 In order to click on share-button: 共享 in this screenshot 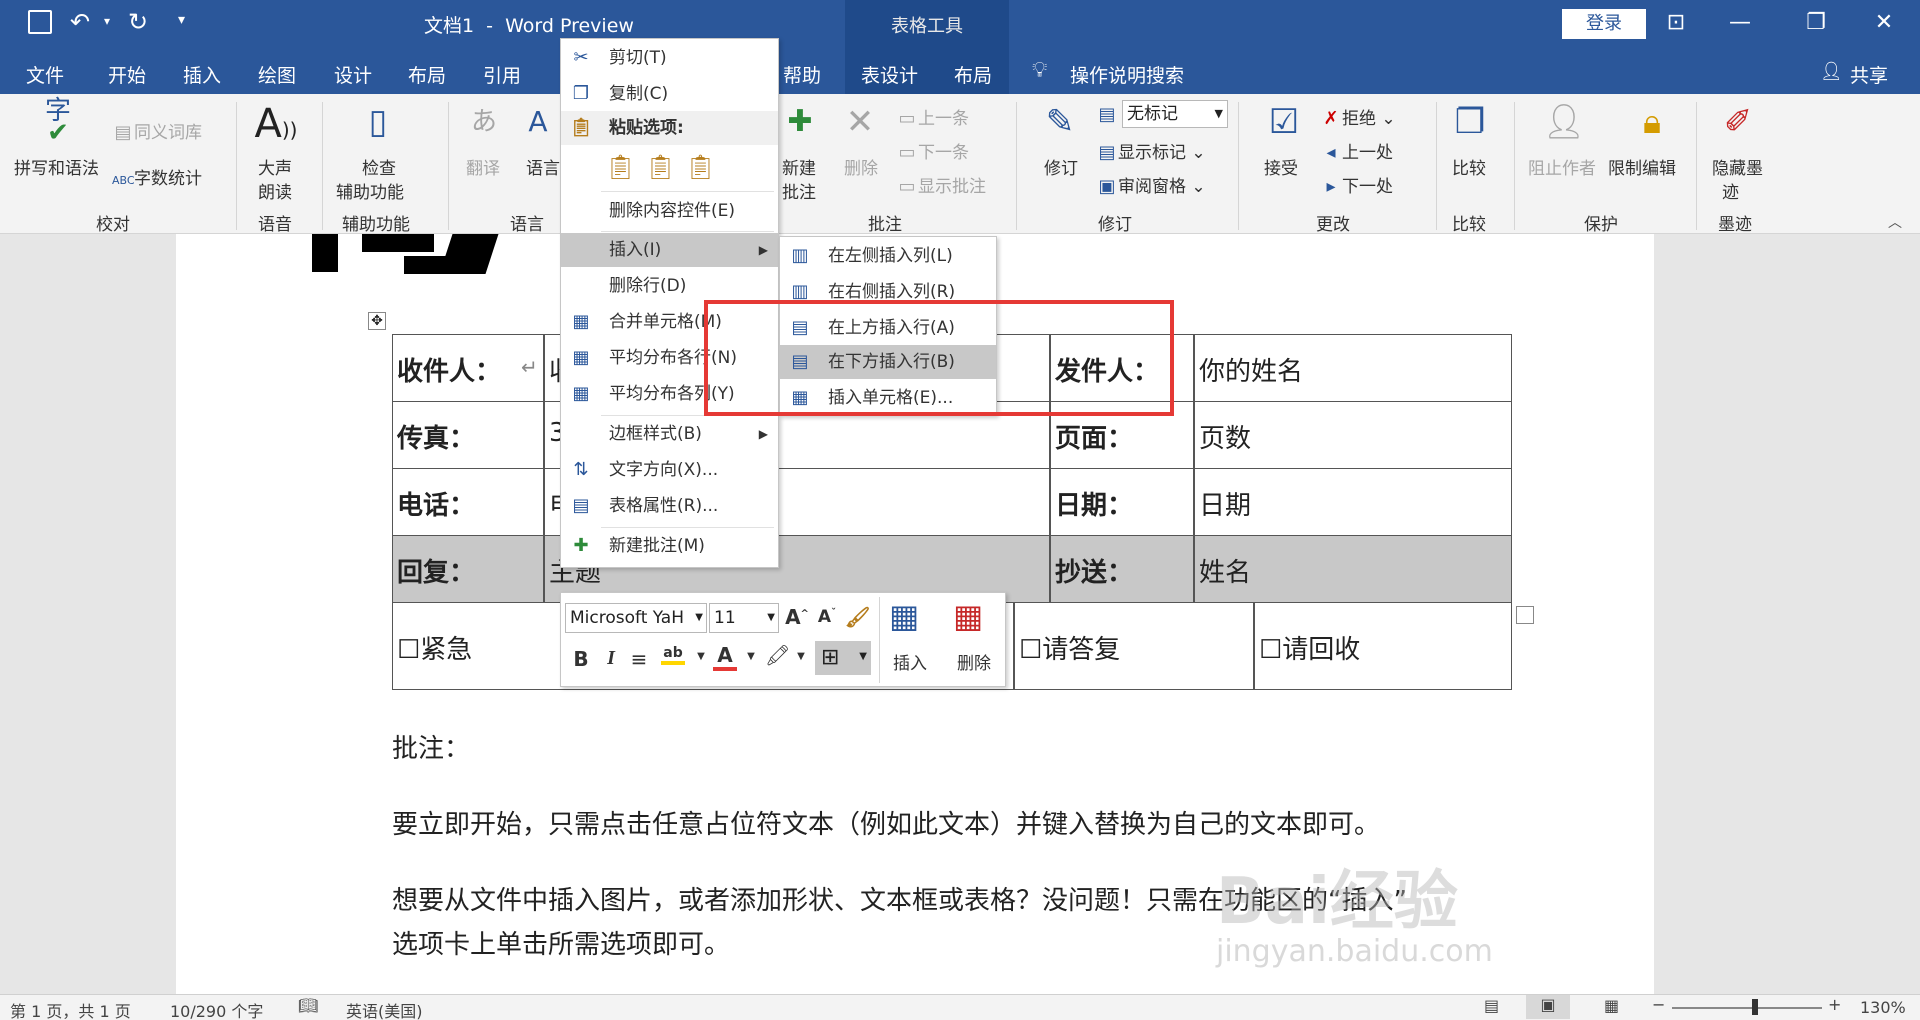, I will do `click(1869, 74)`.